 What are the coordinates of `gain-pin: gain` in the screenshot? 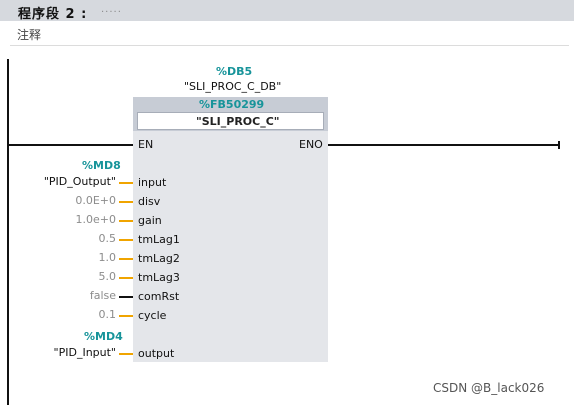 It's located at (150, 220).